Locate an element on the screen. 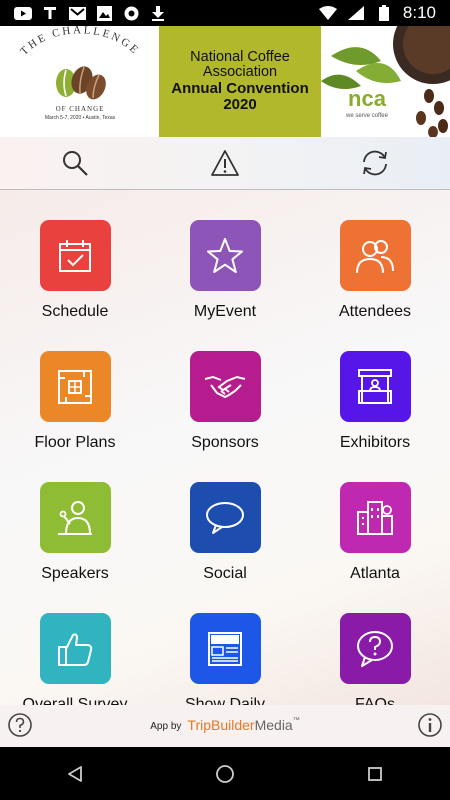  help-button is located at coordinates (20, 725).